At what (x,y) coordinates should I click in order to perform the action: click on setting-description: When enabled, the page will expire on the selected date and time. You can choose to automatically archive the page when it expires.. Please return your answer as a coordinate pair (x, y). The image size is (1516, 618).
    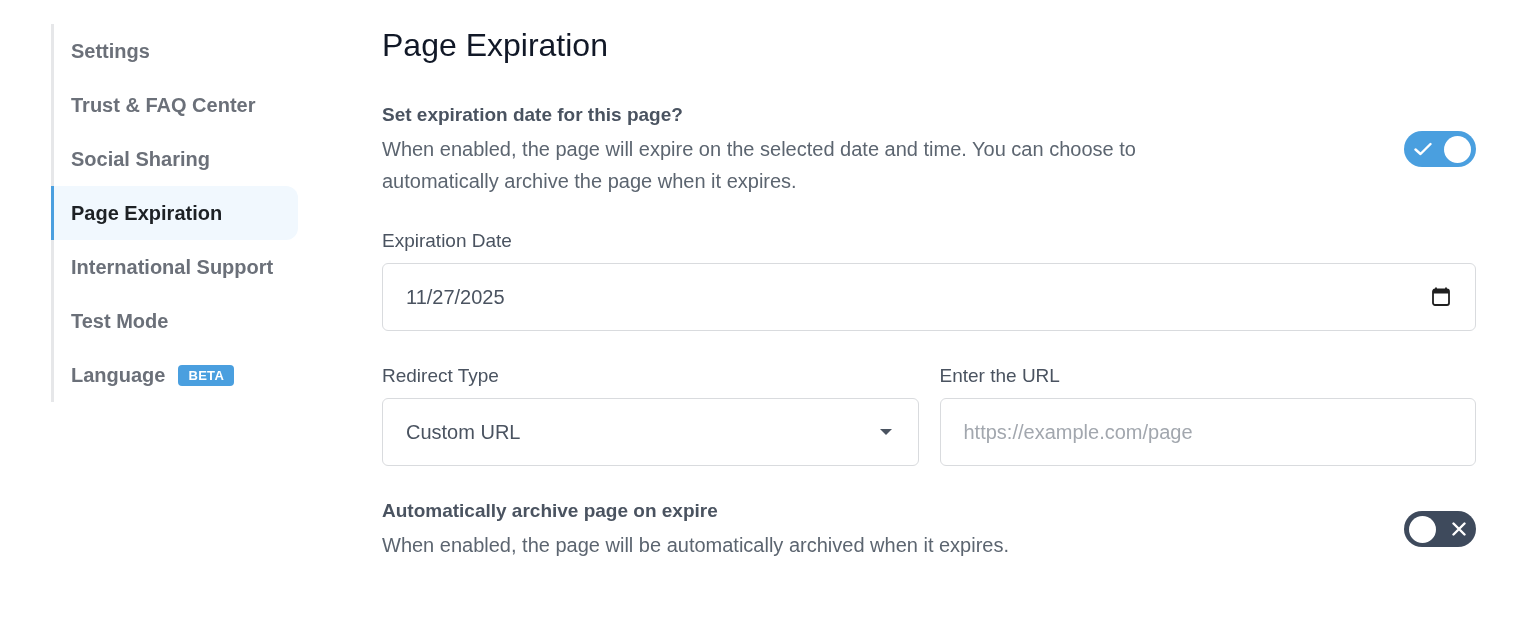
    Looking at the image, I should click on (759, 165).